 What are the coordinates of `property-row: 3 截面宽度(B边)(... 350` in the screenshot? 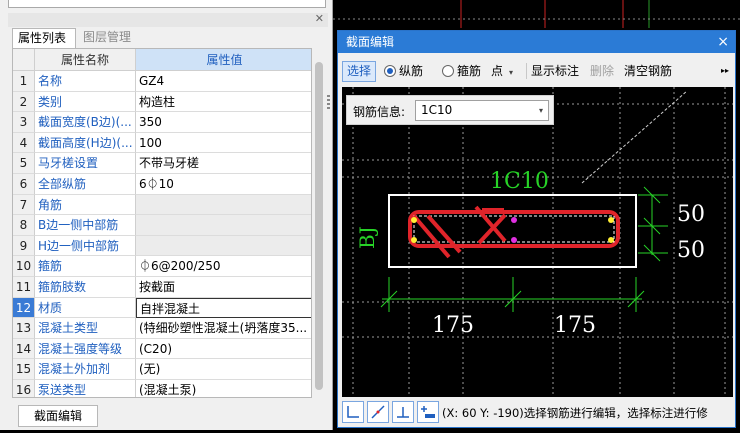 It's located at (162, 122).